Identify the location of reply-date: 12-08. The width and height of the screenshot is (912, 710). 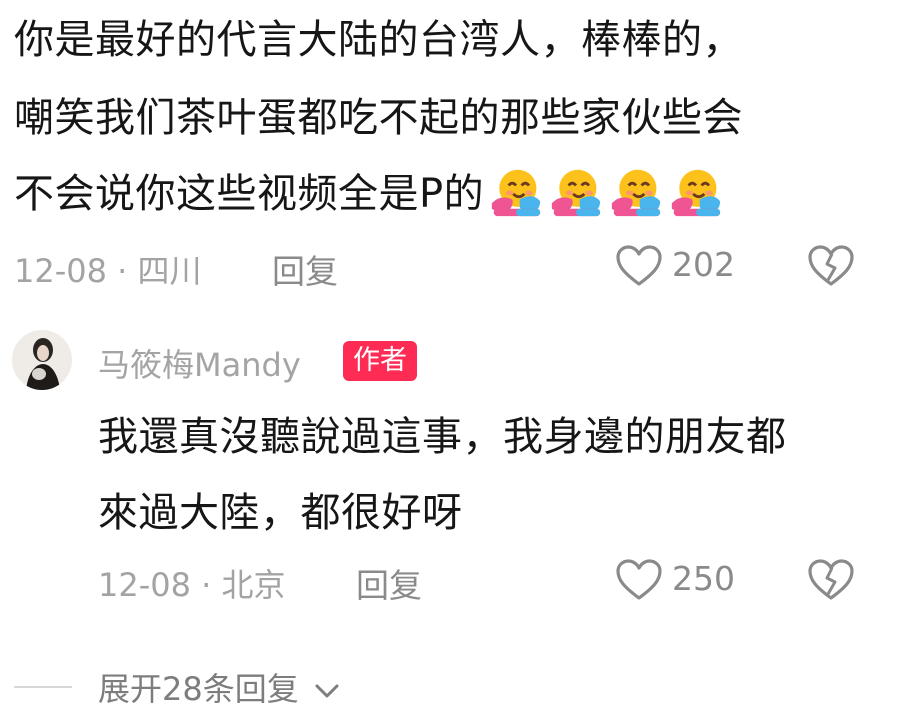
(144, 585).